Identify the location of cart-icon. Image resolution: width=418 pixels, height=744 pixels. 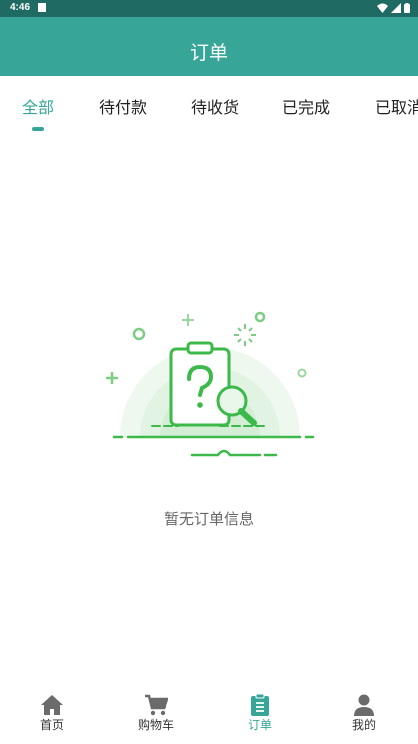
(156, 705).